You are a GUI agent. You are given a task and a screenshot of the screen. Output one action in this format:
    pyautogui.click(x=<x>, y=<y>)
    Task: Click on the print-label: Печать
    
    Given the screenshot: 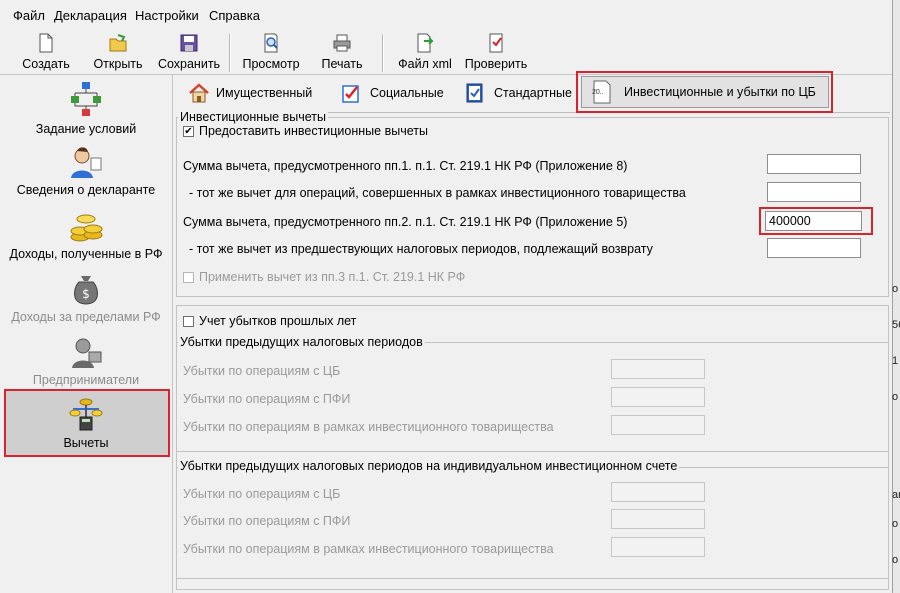 What is the action you would take?
    pyautogui.click(x=342, y=64)
    